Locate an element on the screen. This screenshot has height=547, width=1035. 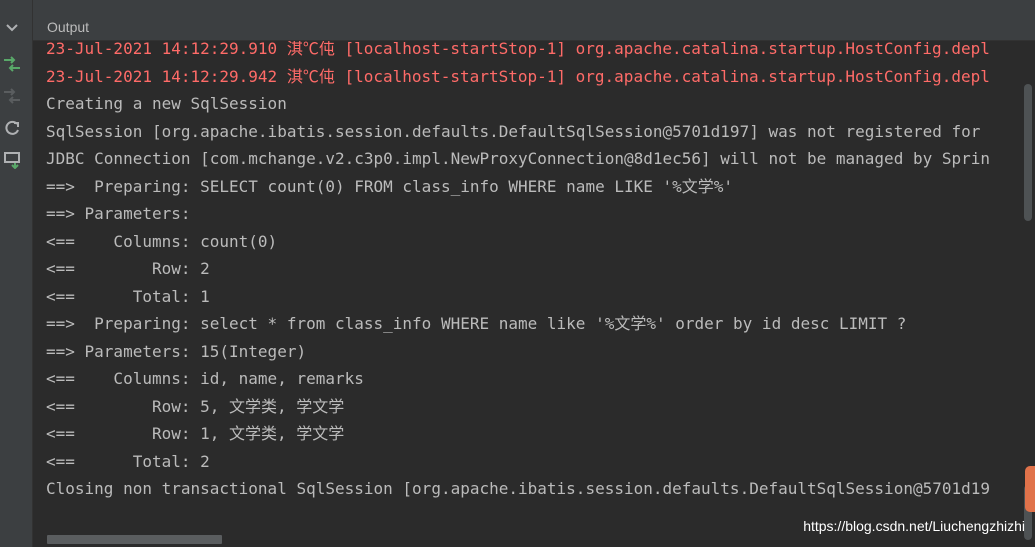
log-line: <== Total: 1 is located at coordinates (128, 296).